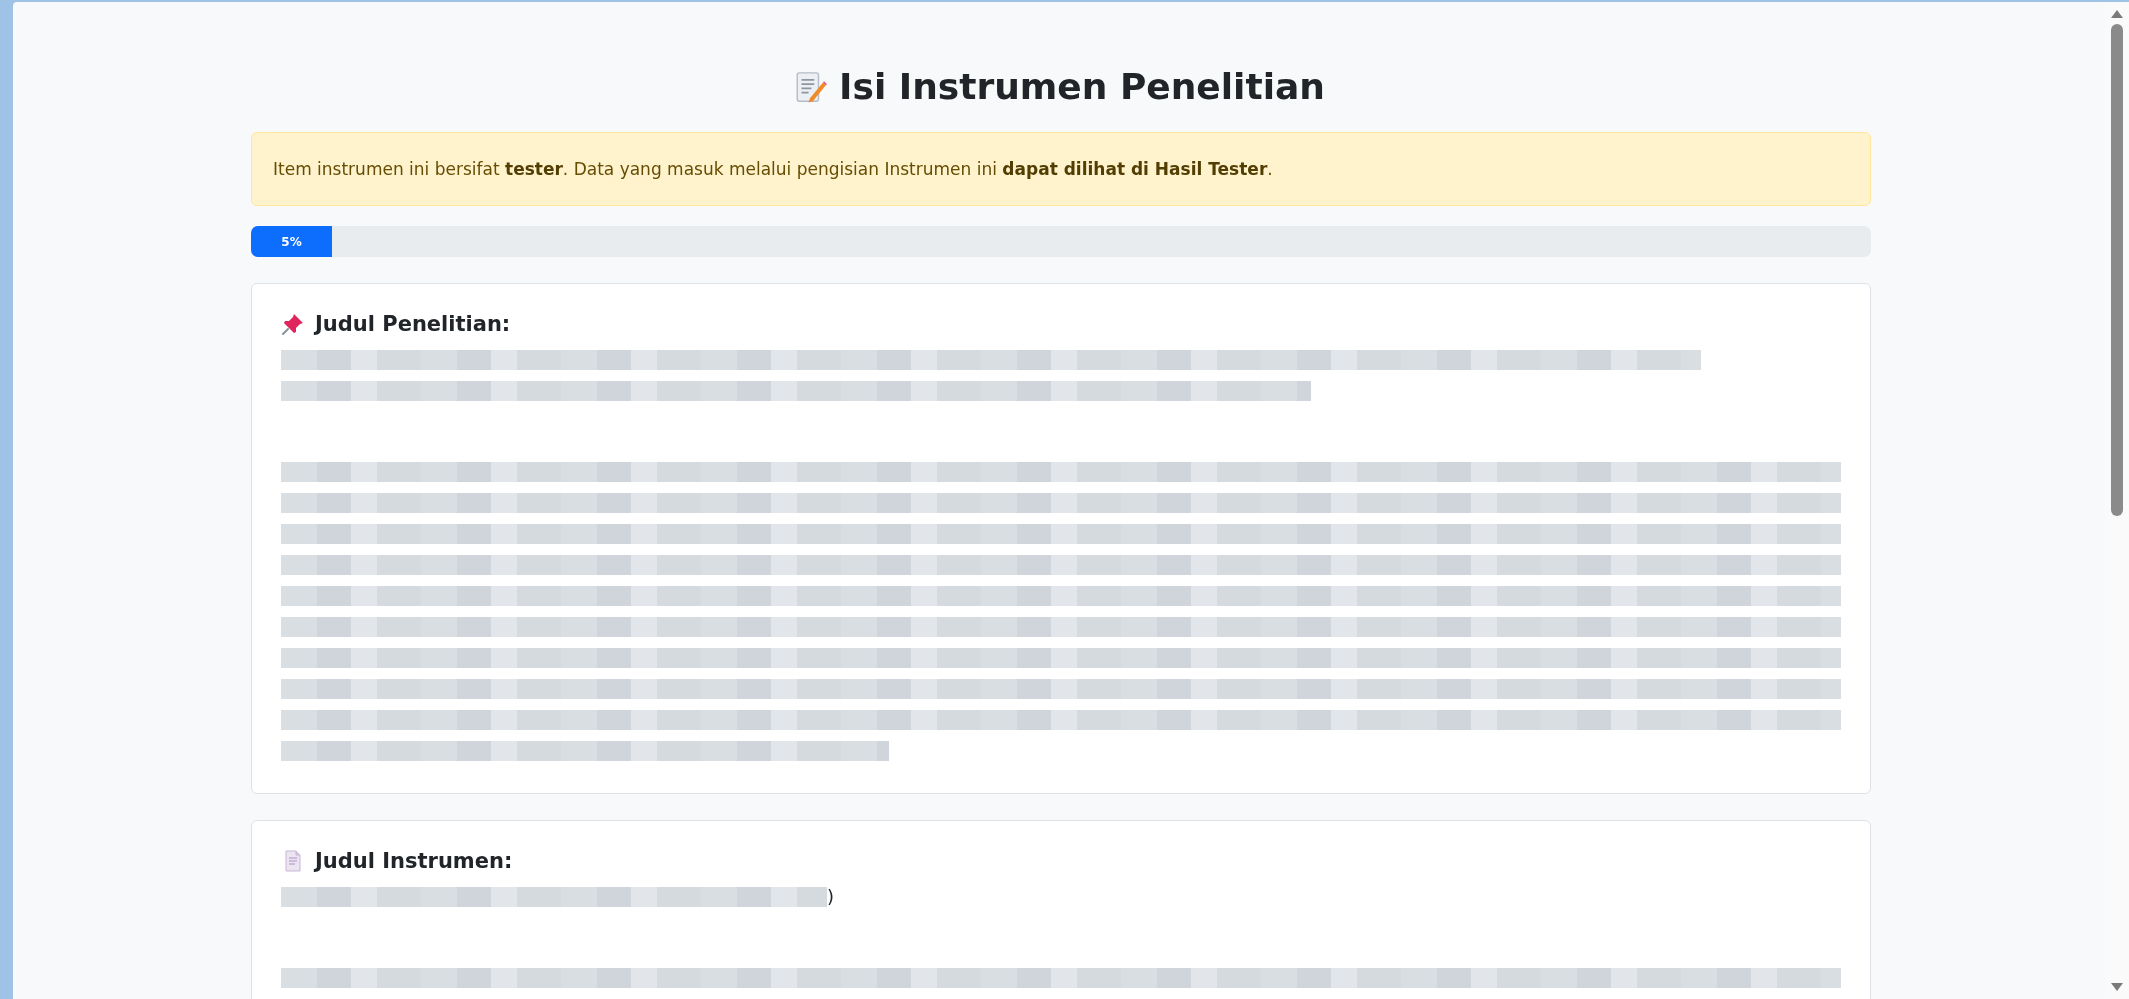 This screenshot has height=999, width=2129. What do you see at coordinates (2117, 987) in the screenshot?
I see `scroll-down-icon` at bounding box center [2117, 987].